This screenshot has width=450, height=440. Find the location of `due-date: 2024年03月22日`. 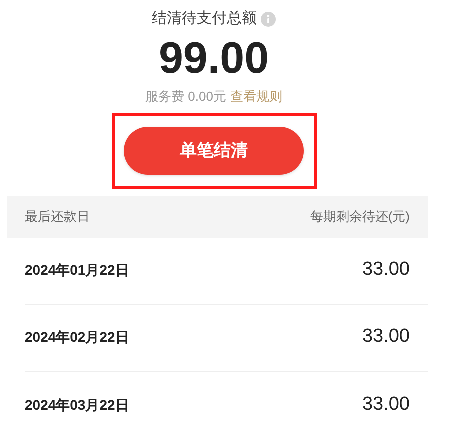

due-date: 2024年03月22日 is located at coordinates (77, 405).